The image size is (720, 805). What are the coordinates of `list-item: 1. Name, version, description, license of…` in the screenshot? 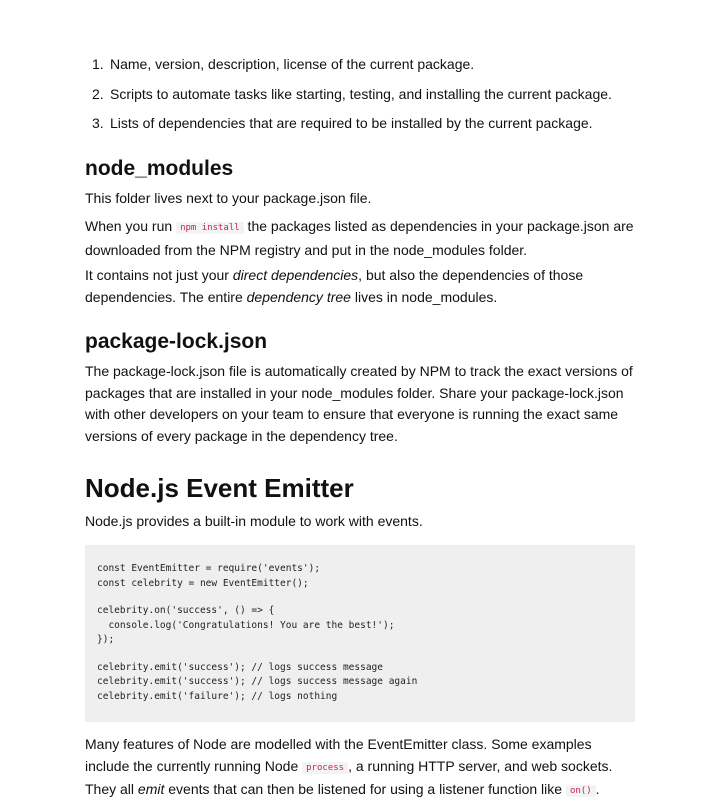 It's located at (365, 64).